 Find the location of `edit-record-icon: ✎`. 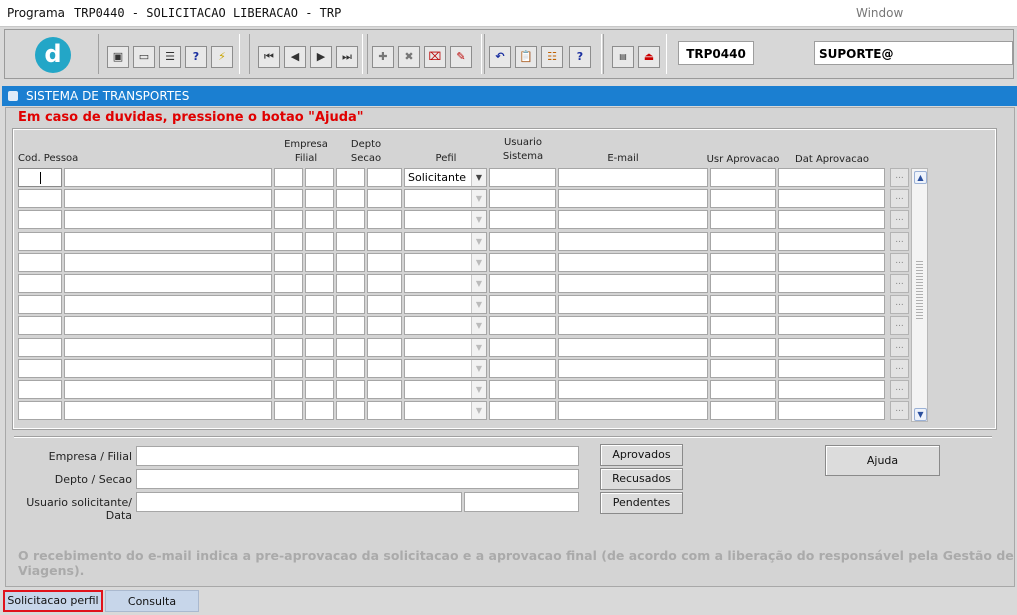

edit-record-icon: ✎ is located at coordinates (461, 57).